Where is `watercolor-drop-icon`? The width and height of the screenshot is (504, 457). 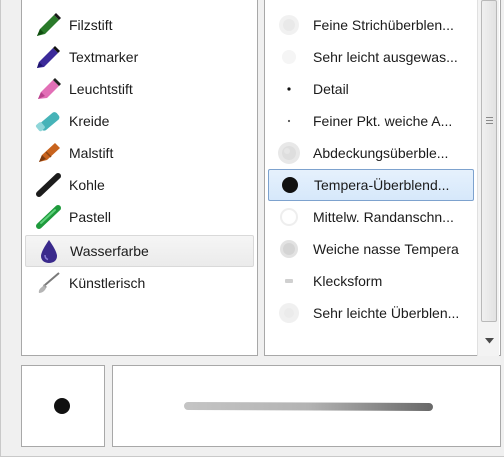 watercolor-drop-icon is located at coordinates (49, 251).